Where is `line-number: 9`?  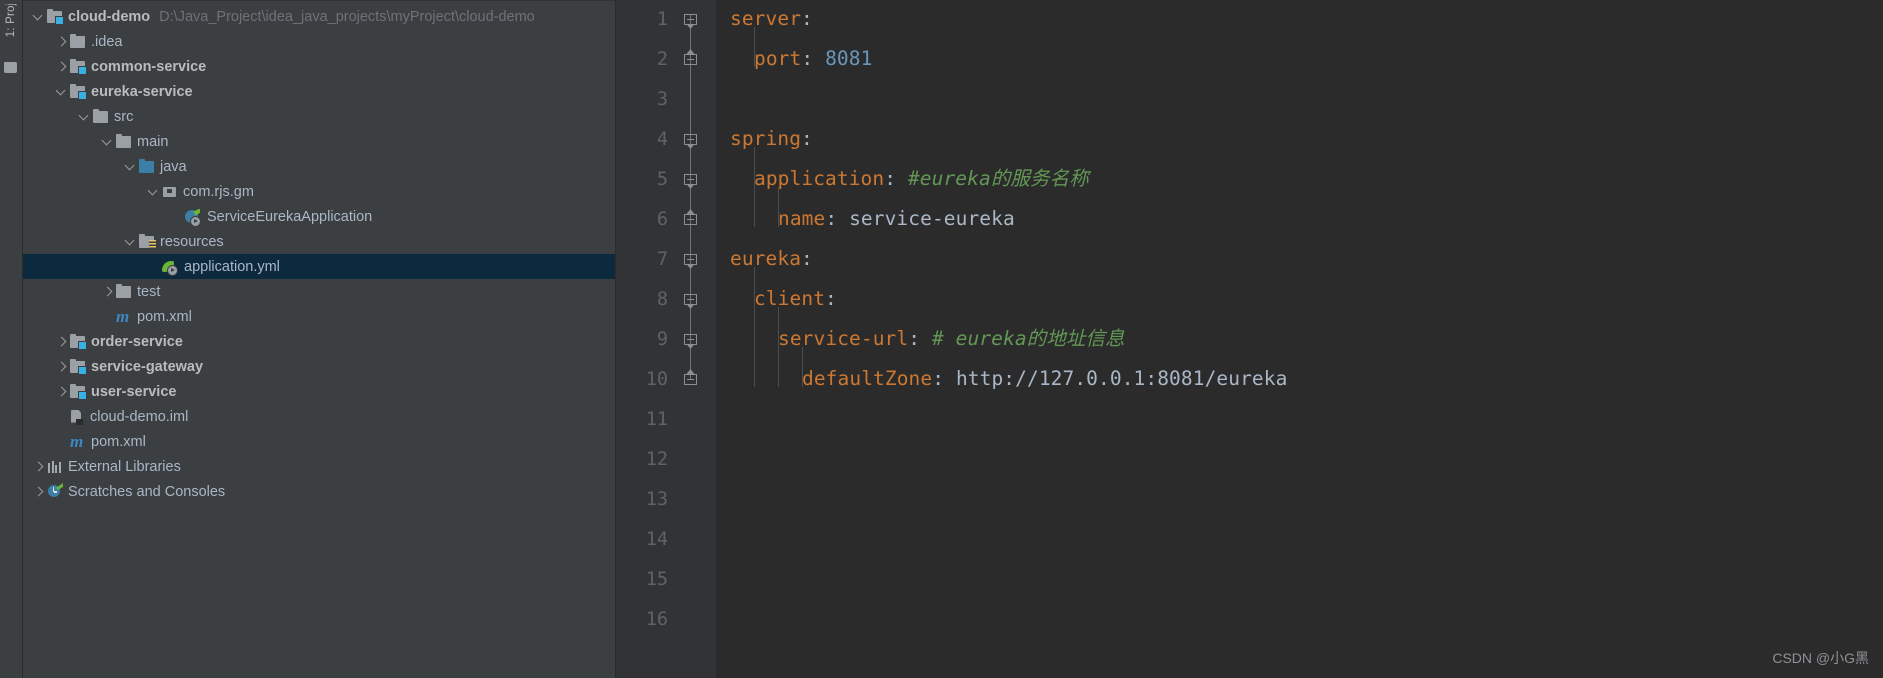 line-number: 9 is located at coordinates (662, 339).